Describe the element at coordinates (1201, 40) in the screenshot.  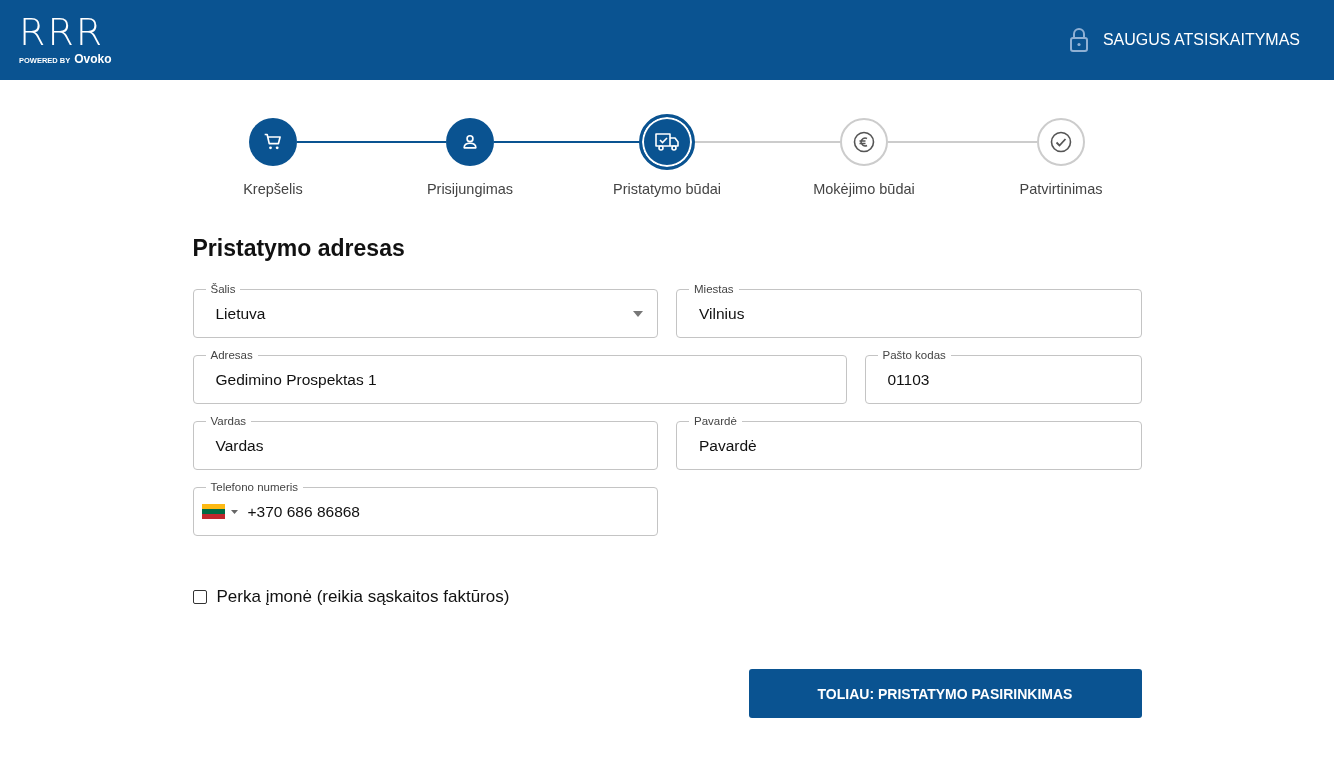
I see `secure-checkout-label: SAUGUS ATSISKAITYMAS` at that location.